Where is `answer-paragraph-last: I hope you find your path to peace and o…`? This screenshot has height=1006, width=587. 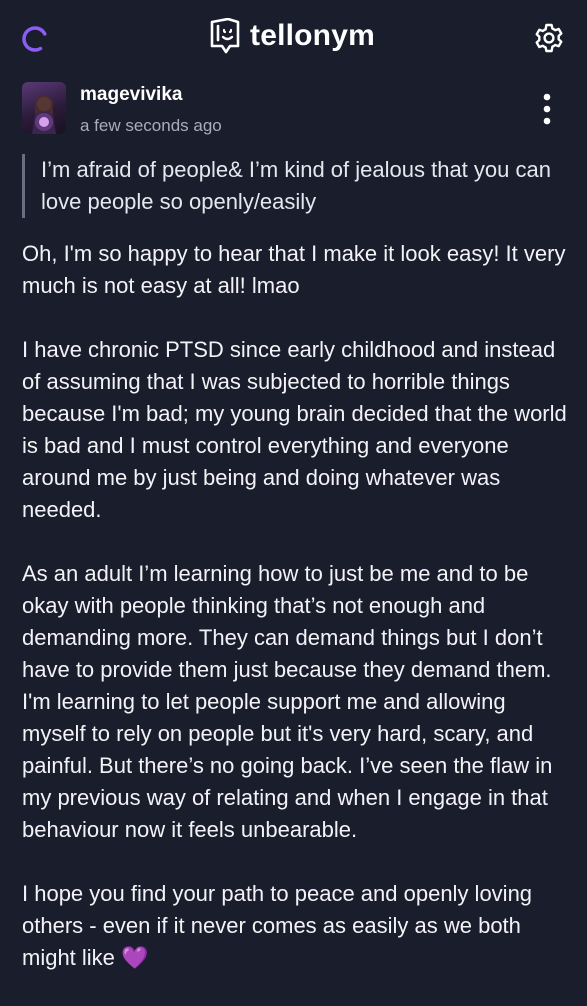
answer-paragraph-last: I hope you find your path to peace and o… is located at coordinates (294, 926).